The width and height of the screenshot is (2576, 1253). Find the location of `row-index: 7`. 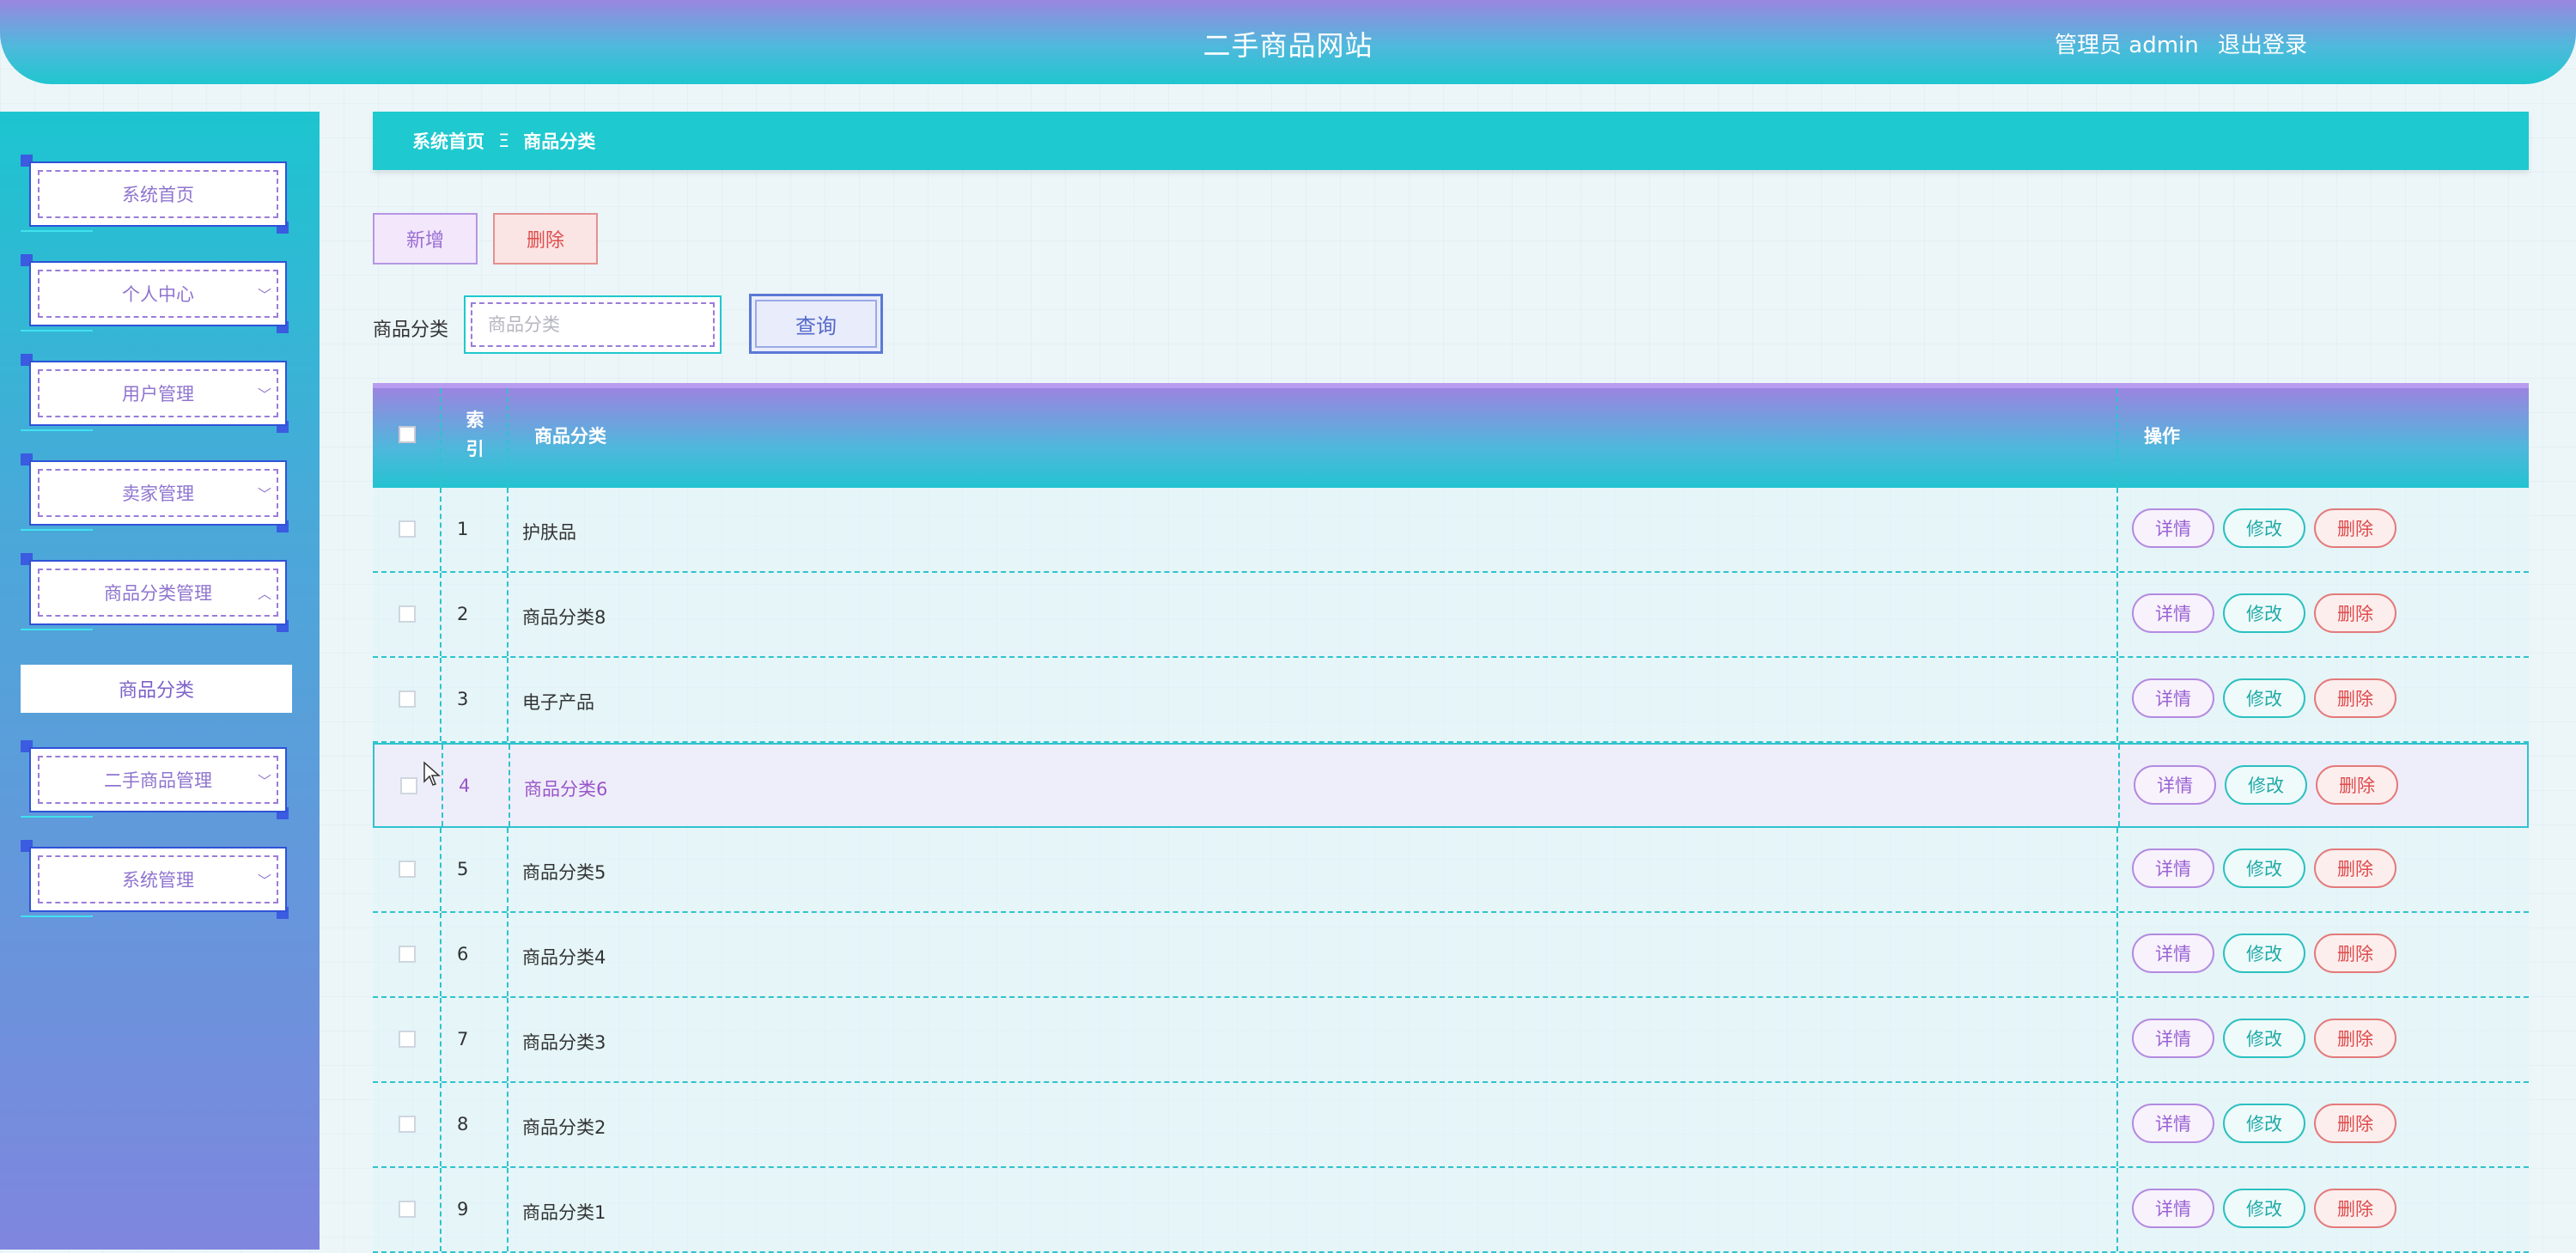

row-index: 7 is located at coordinates (463, 1039).